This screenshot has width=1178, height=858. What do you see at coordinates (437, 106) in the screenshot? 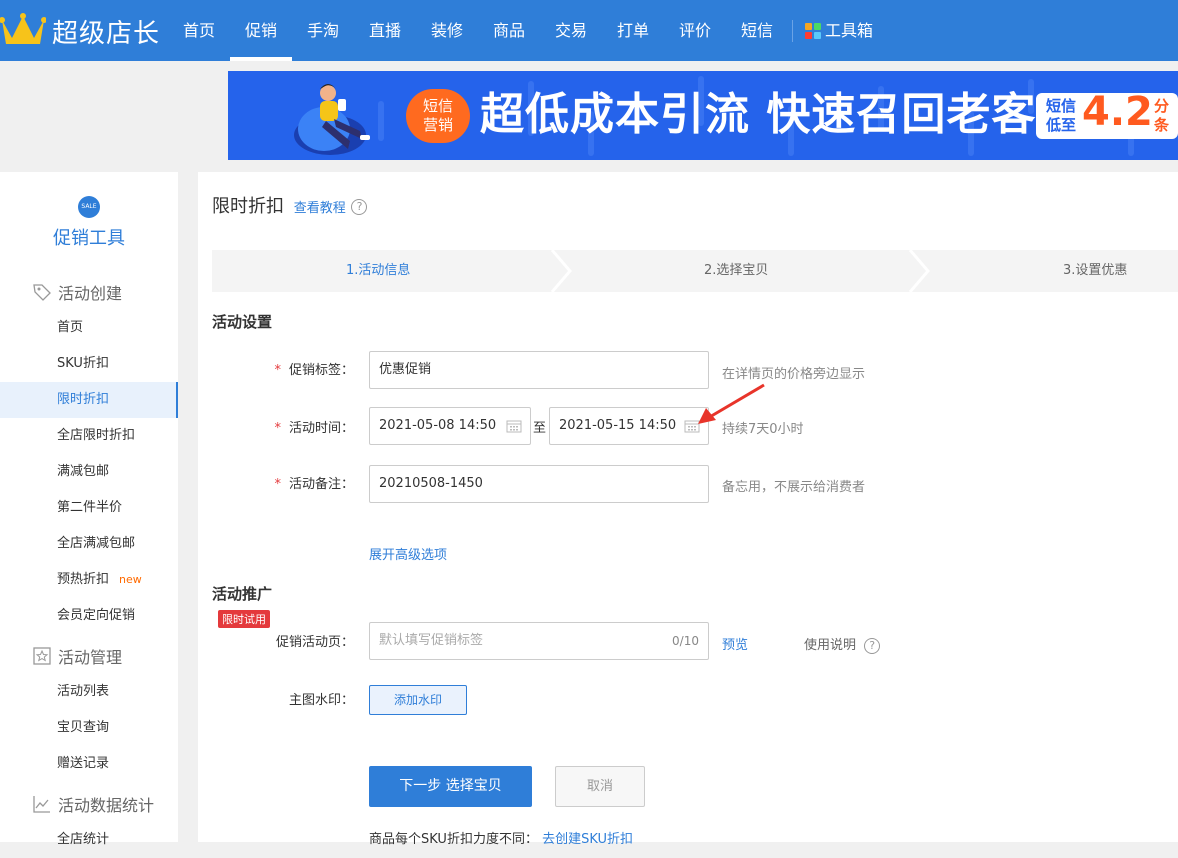
I see `badge-line-1: 短信` at bounding box center [437, 106].